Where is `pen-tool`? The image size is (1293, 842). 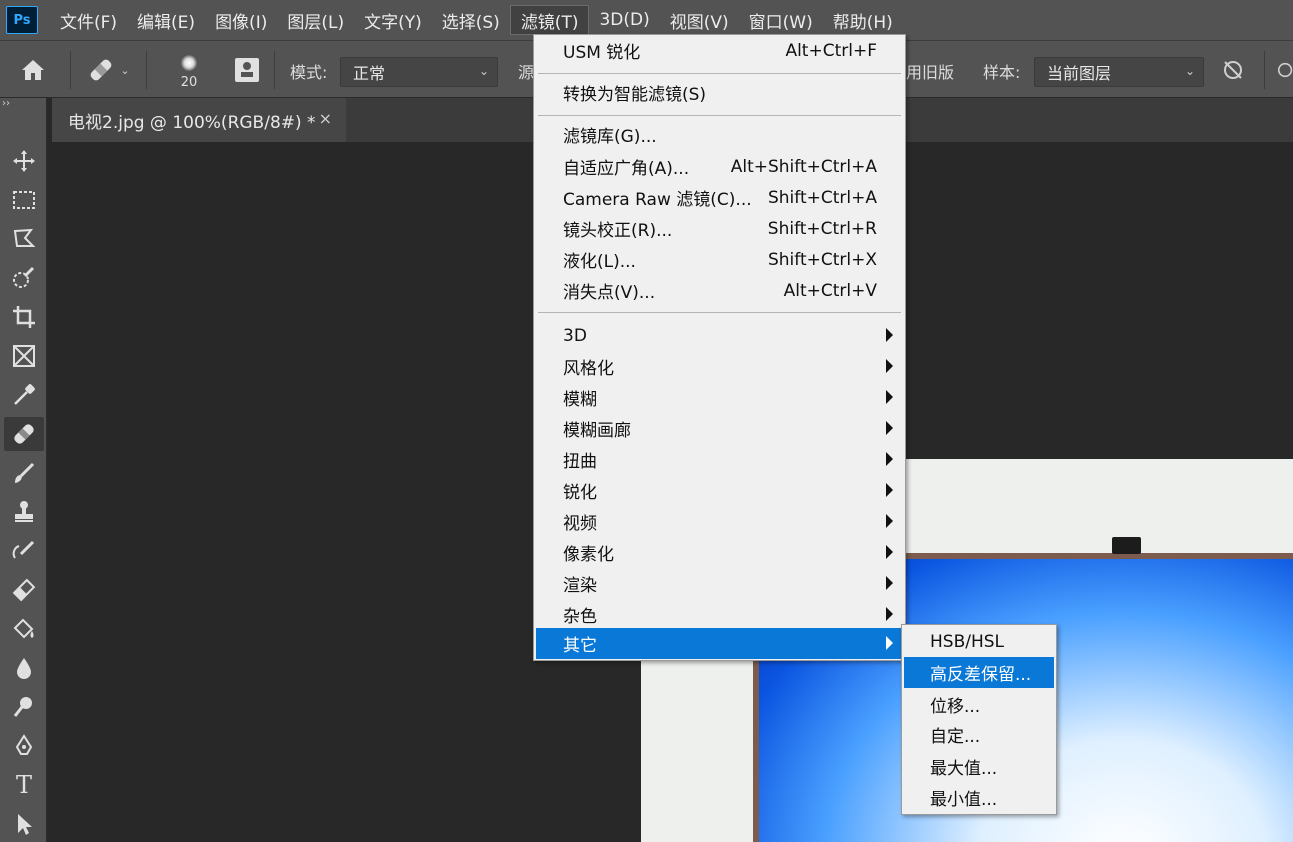
pen-tool is located at coordinates (24, 746).